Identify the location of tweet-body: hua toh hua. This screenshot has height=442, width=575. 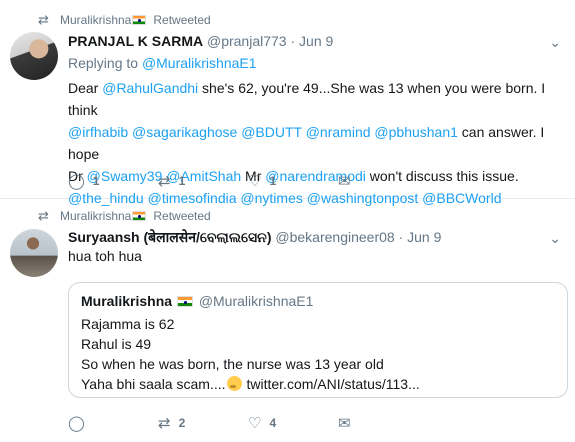
(318, 256).